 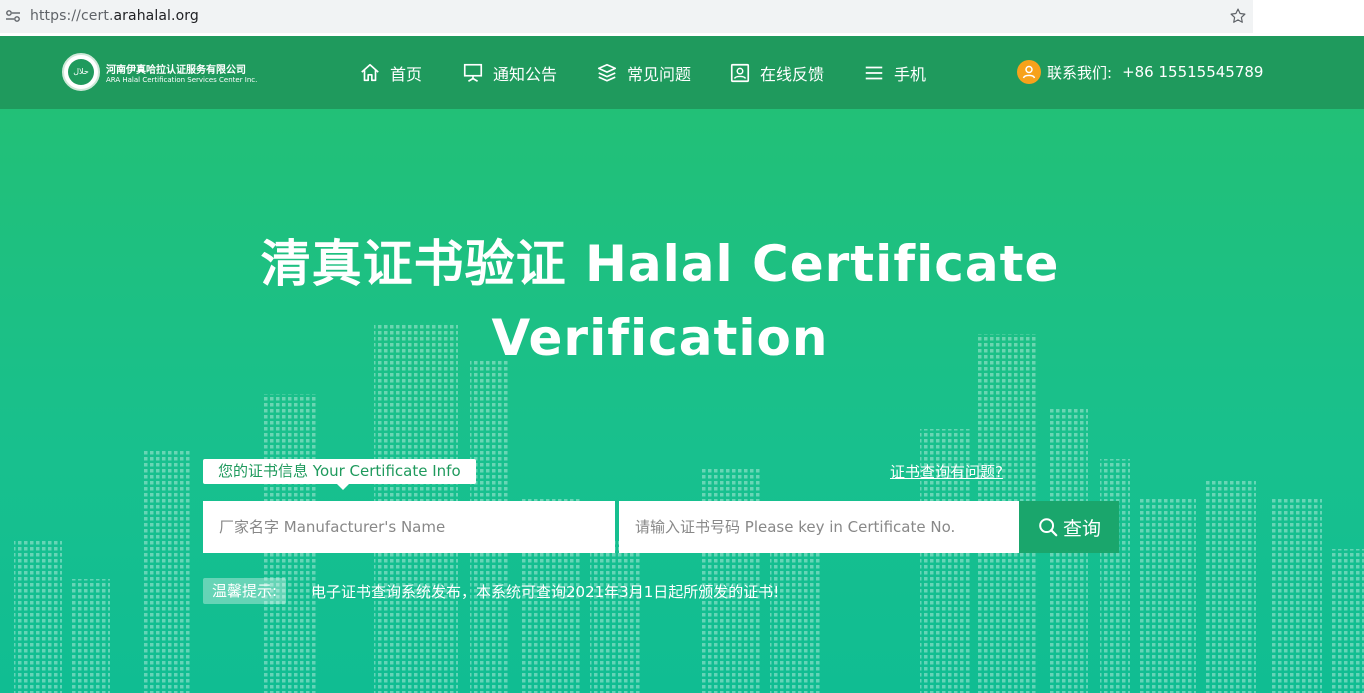 I want to click on nav-item-mobile: 手机, so click(x=894, y=73).